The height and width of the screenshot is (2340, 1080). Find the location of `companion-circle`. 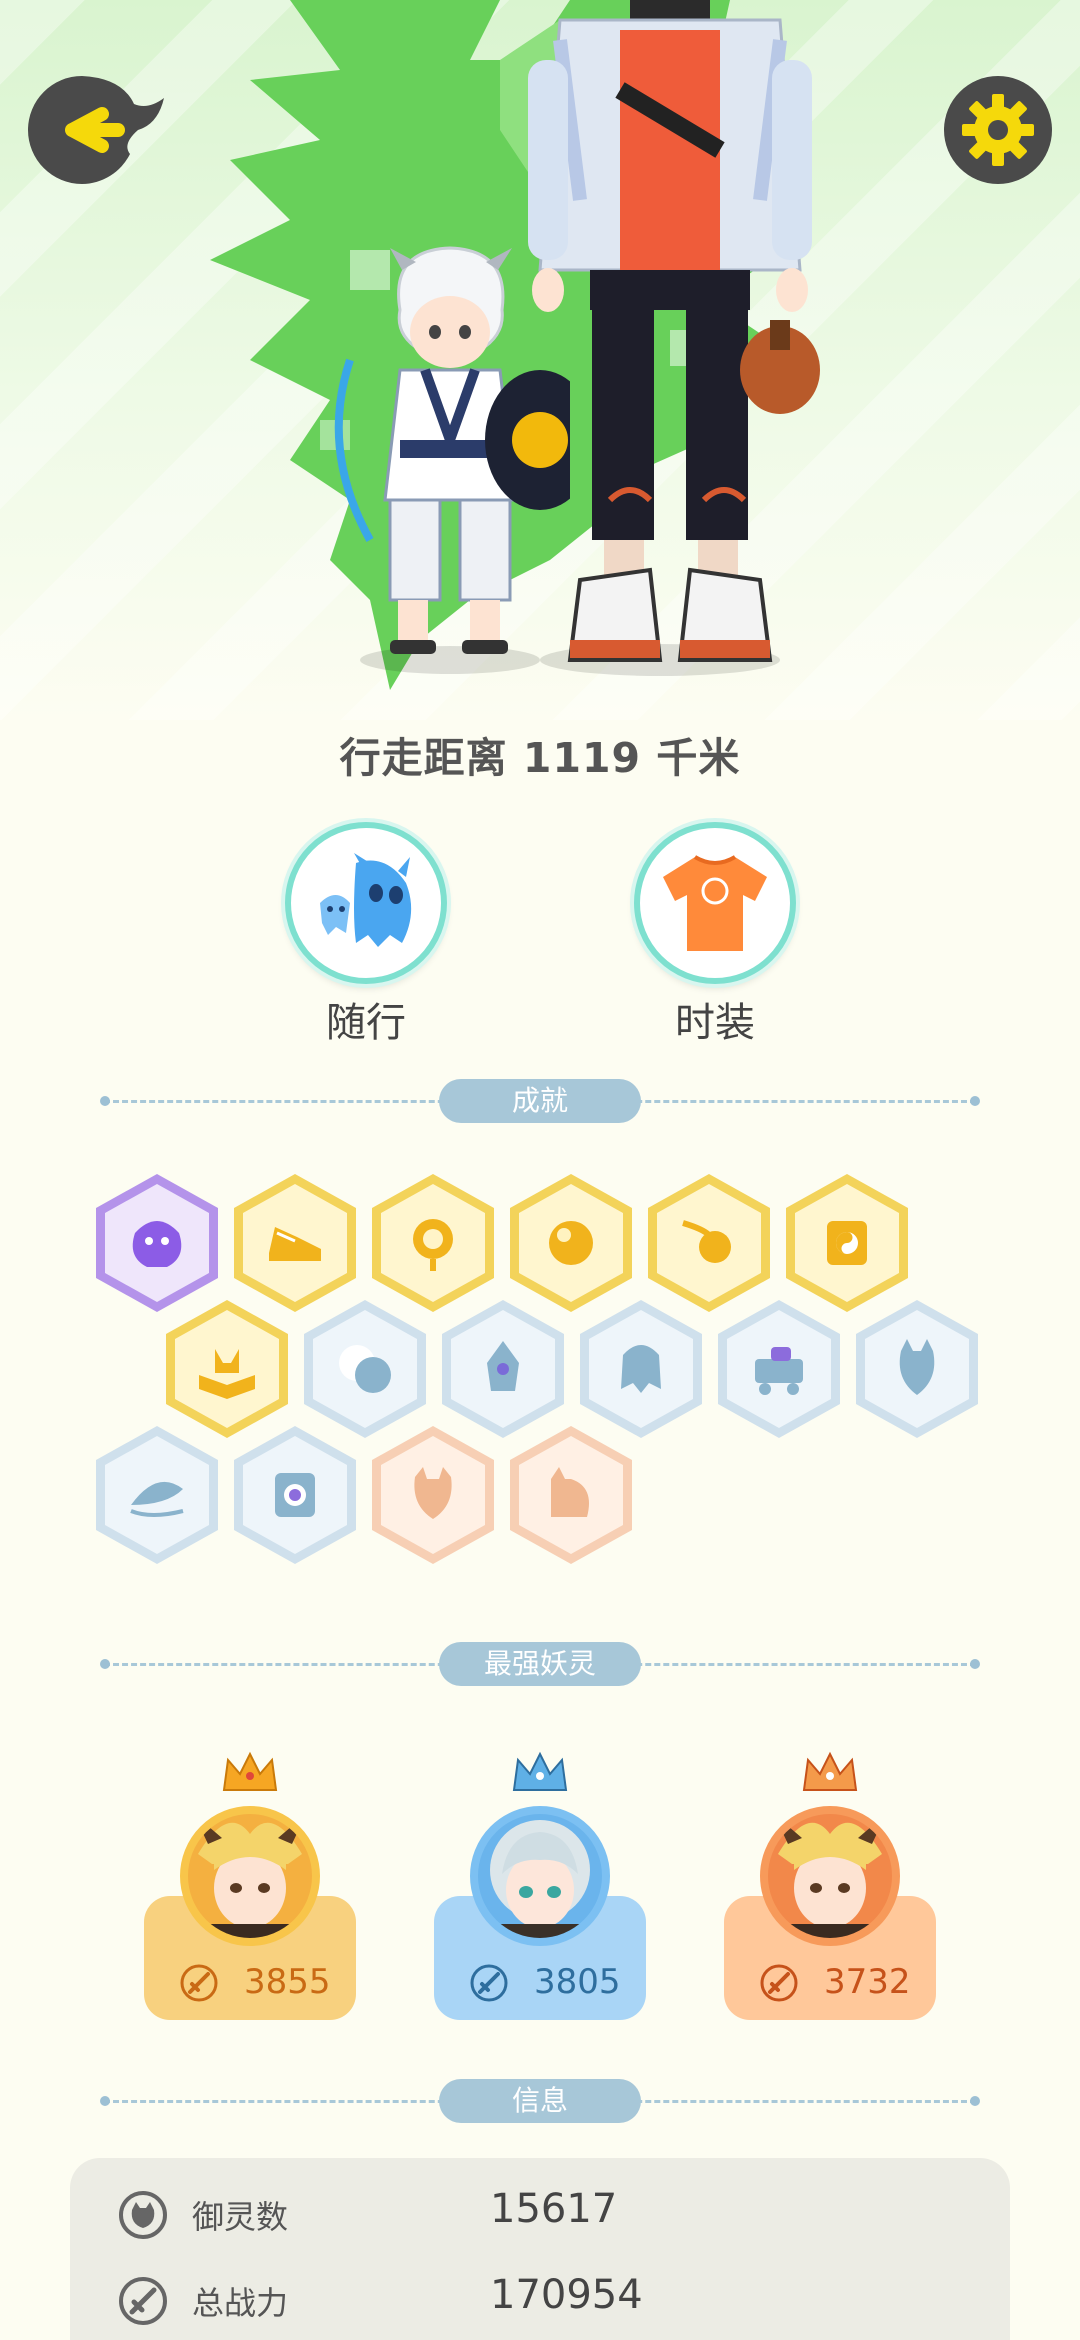

companion-circle is located at coordinates (366, 903).